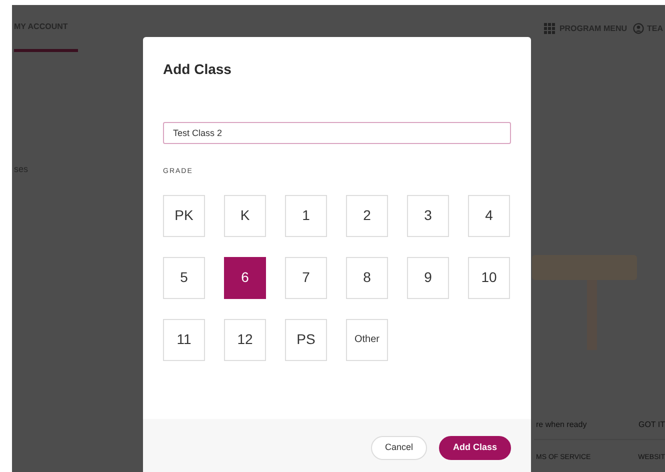 This screenshot has height=472, width=665. Describe the element at coordinates (550, 28) in the screenshot. I see `grid-icon` at that location.